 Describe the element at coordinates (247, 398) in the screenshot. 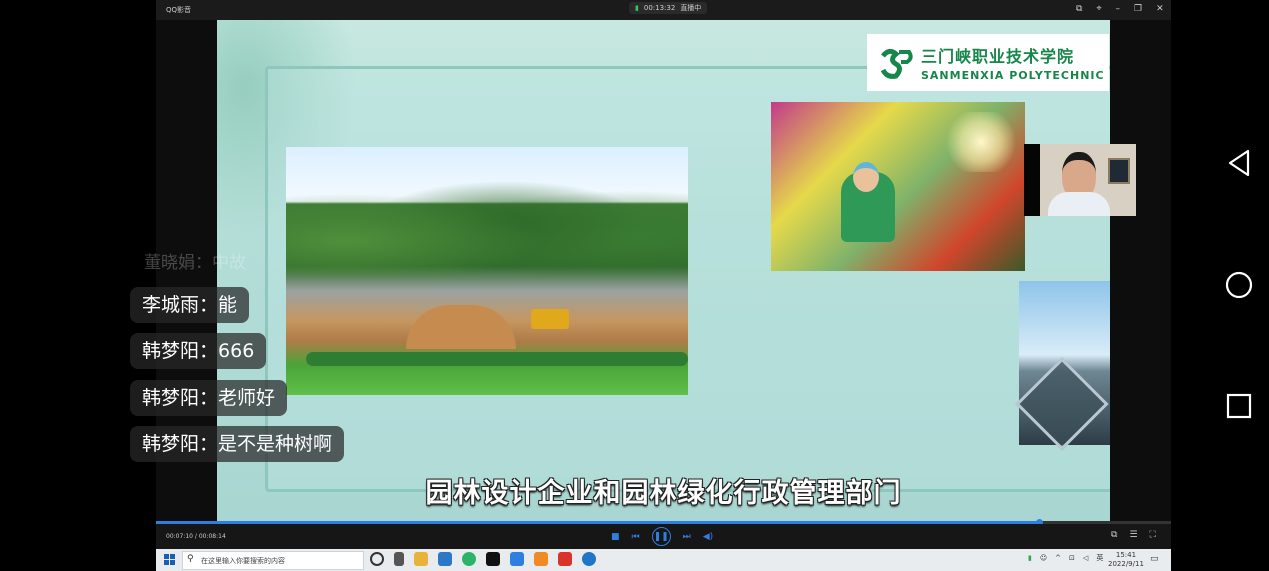

I see `chat-text: 老师好` at that location.